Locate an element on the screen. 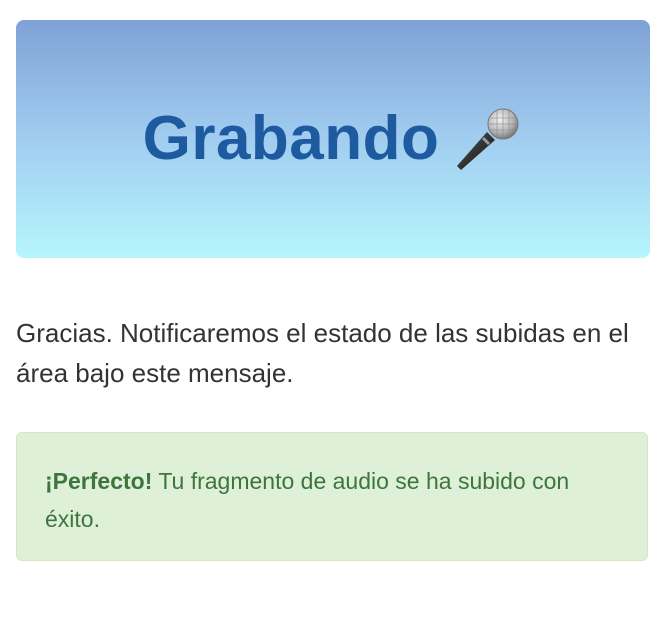 The height and width of the screenshot is (620, 666). banner-title: Grabando is located at coordinates (291, 138).